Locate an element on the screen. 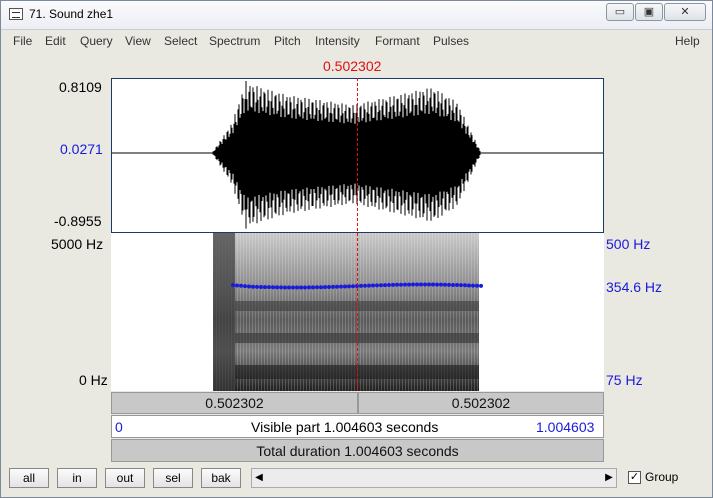 The image size is (713, 498). total-duration-bar: Total duration 1.004603 seconds is located at coordinates (357, 450).